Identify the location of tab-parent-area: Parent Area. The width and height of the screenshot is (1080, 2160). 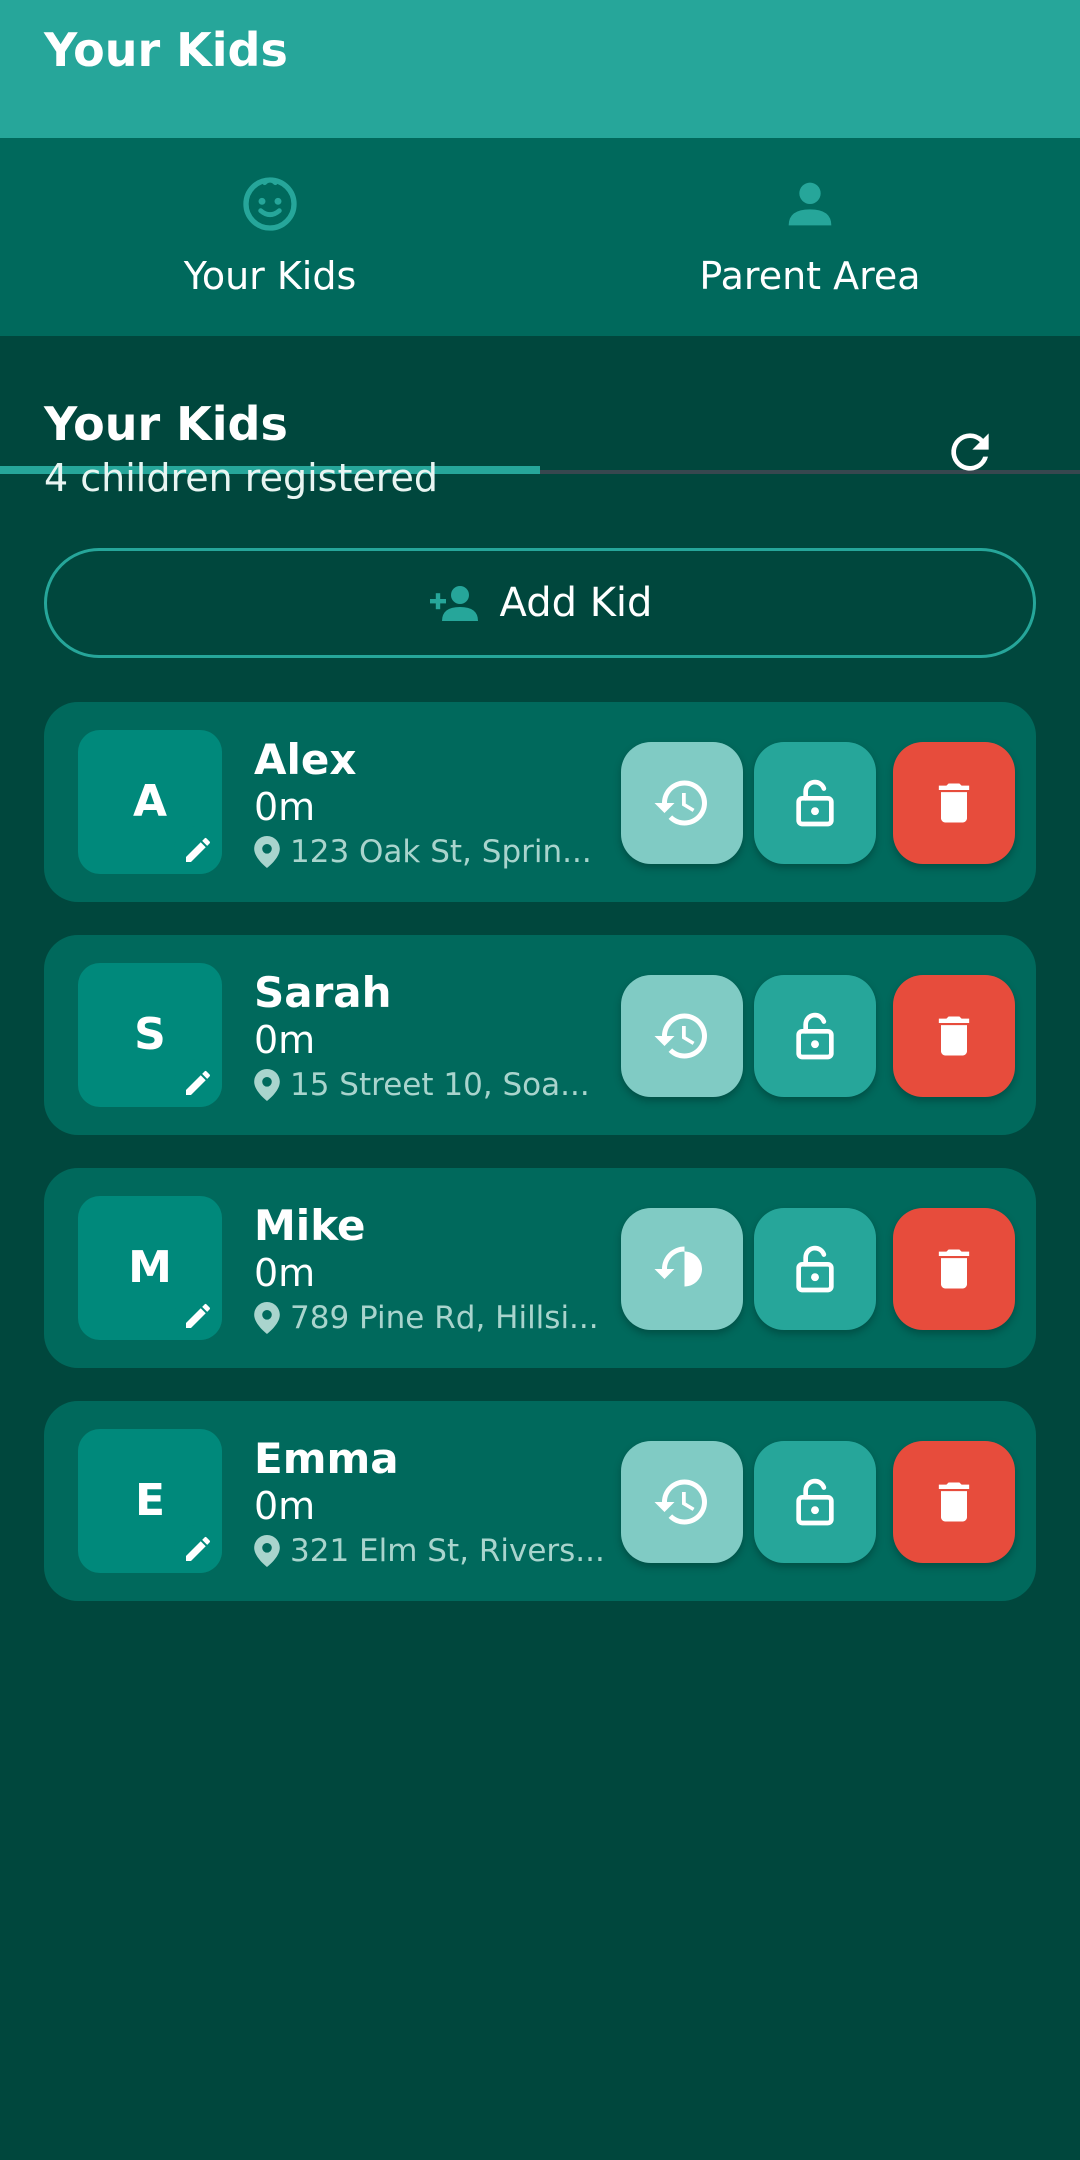
(810, 237).